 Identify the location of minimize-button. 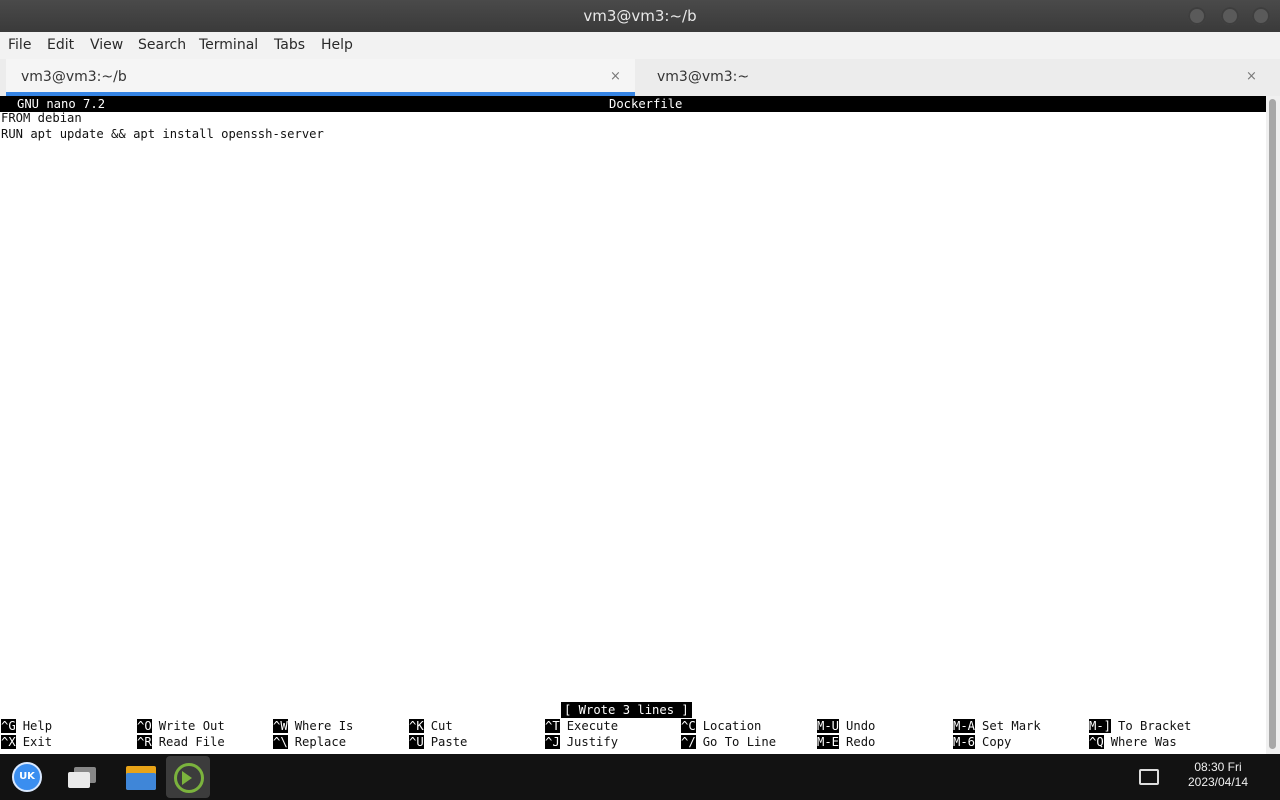
(1197, 16).